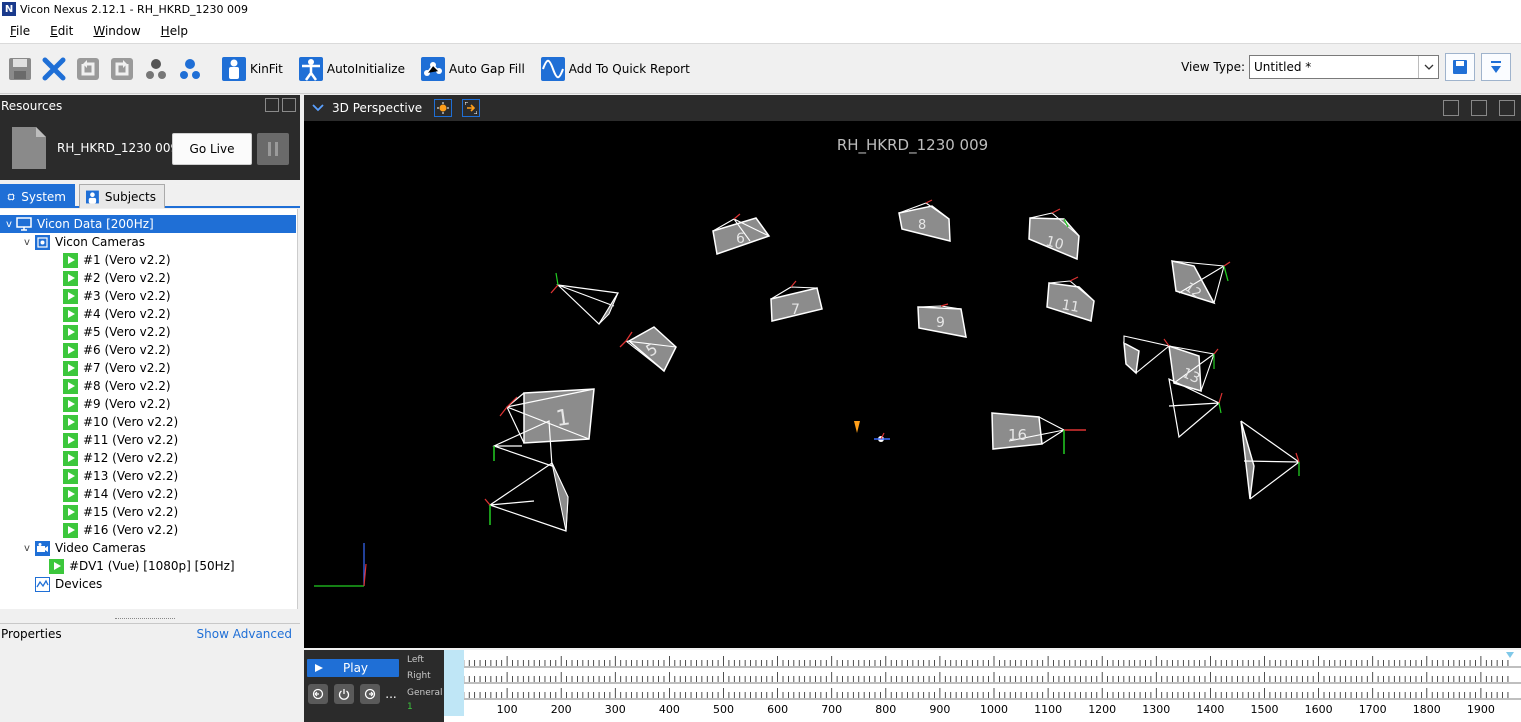 The width and height of the screenshot is (1521, 722). What do you see at coordinates (79, 584) in the screenshot?
I see `tree-item-label: Devices` at bounding box center [79, 584].